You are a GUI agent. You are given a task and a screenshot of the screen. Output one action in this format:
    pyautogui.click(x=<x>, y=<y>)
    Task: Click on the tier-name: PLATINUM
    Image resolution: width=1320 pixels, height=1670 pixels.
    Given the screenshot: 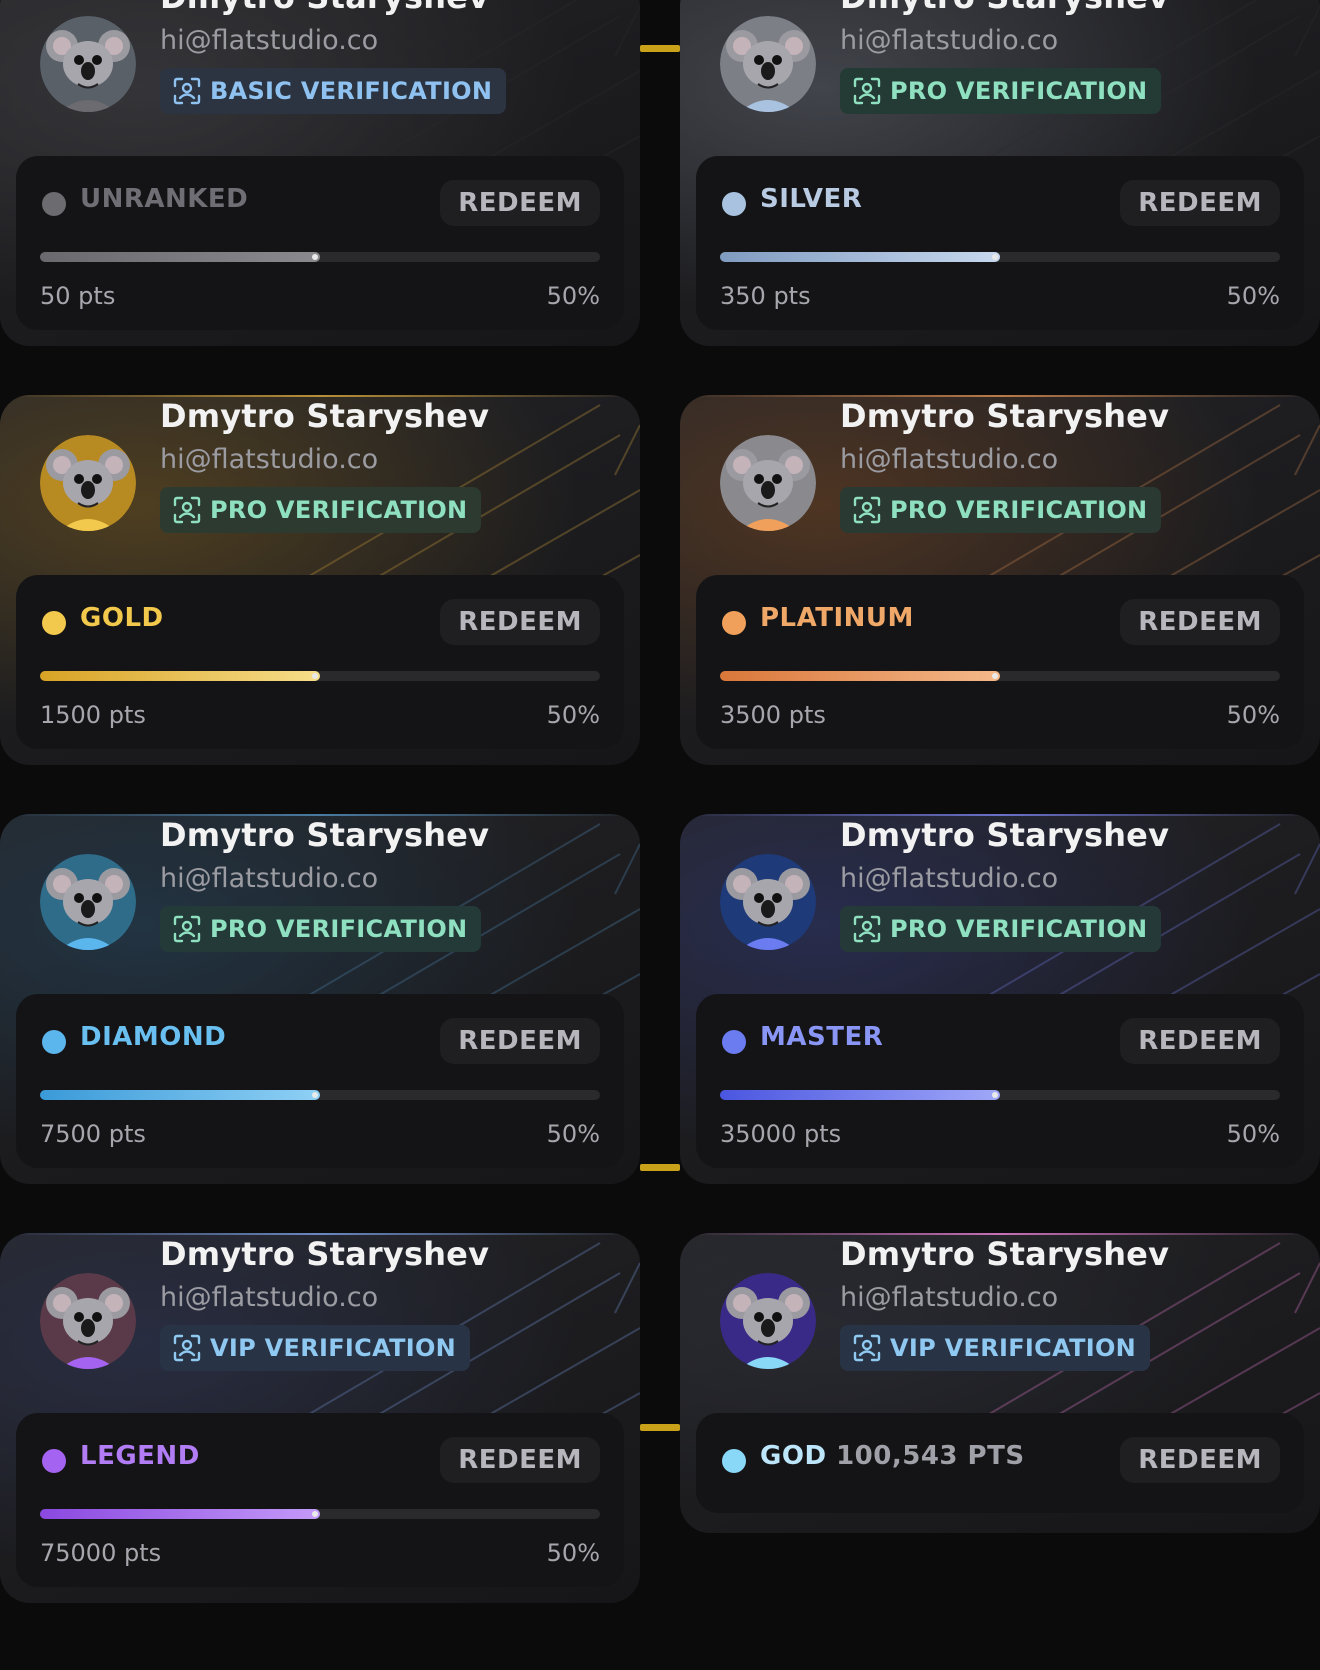 What is the action you would take?
    pyautogui.click(x=837, y=618)
    